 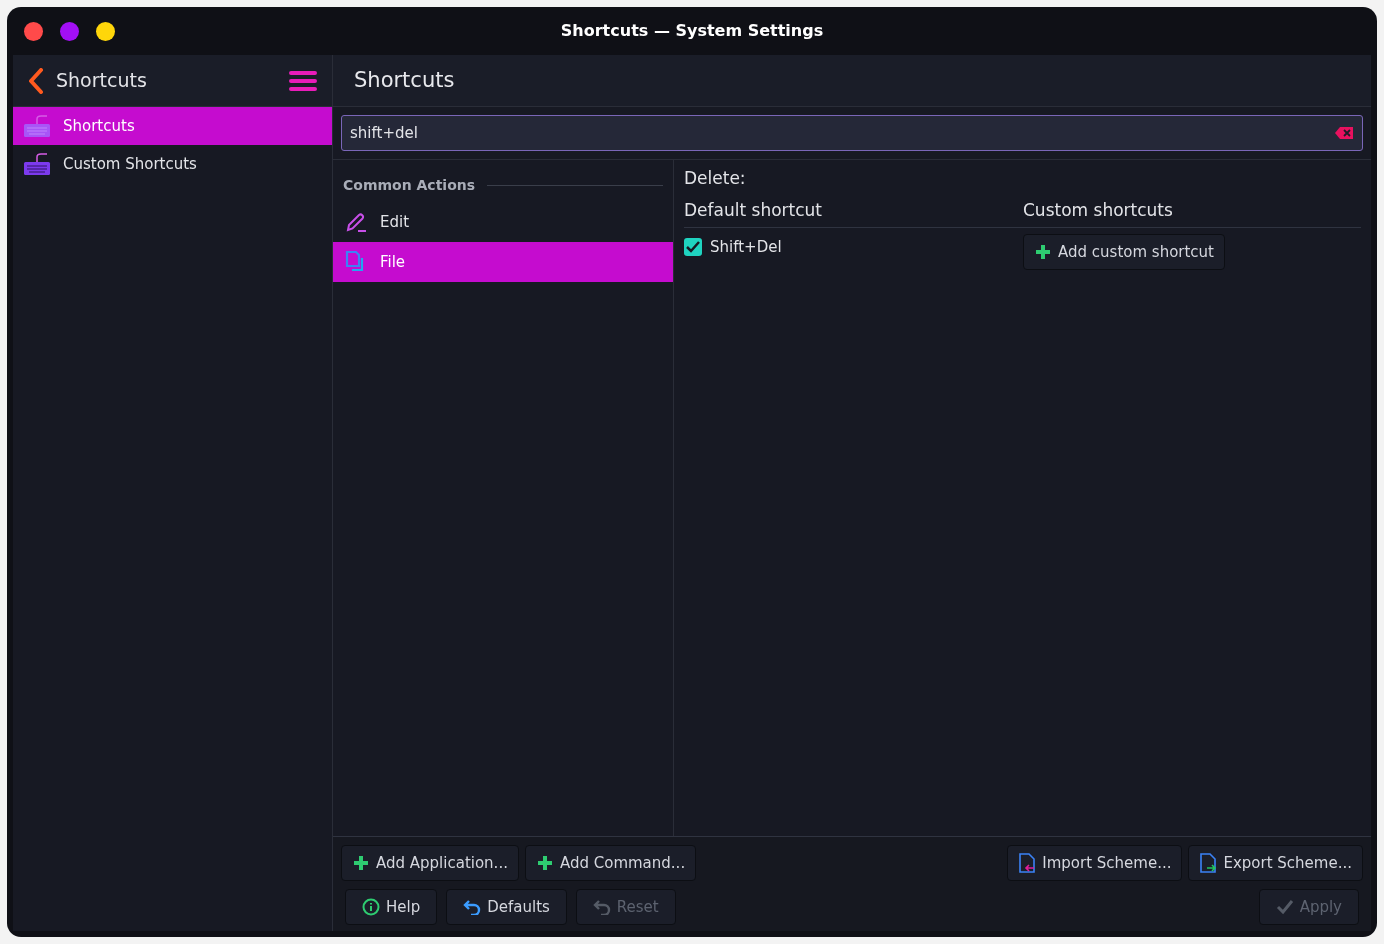 I want to click on action-category: File, so click(x=503, y=262).